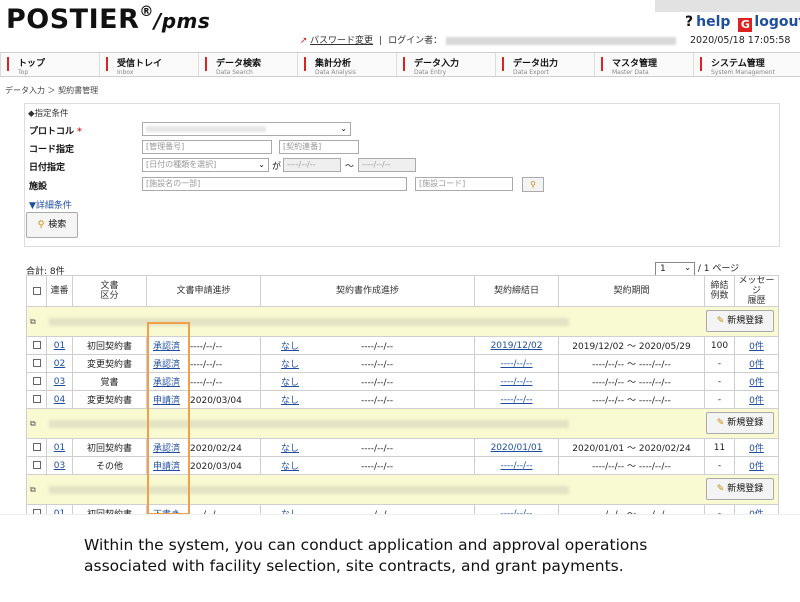 The width and height of the screenshot is (800, 602). What do you see at coordinates (517, 346) in the screenshot?
I see `sign-date-link: 2019/12/02` at bounding box center [517, 346].